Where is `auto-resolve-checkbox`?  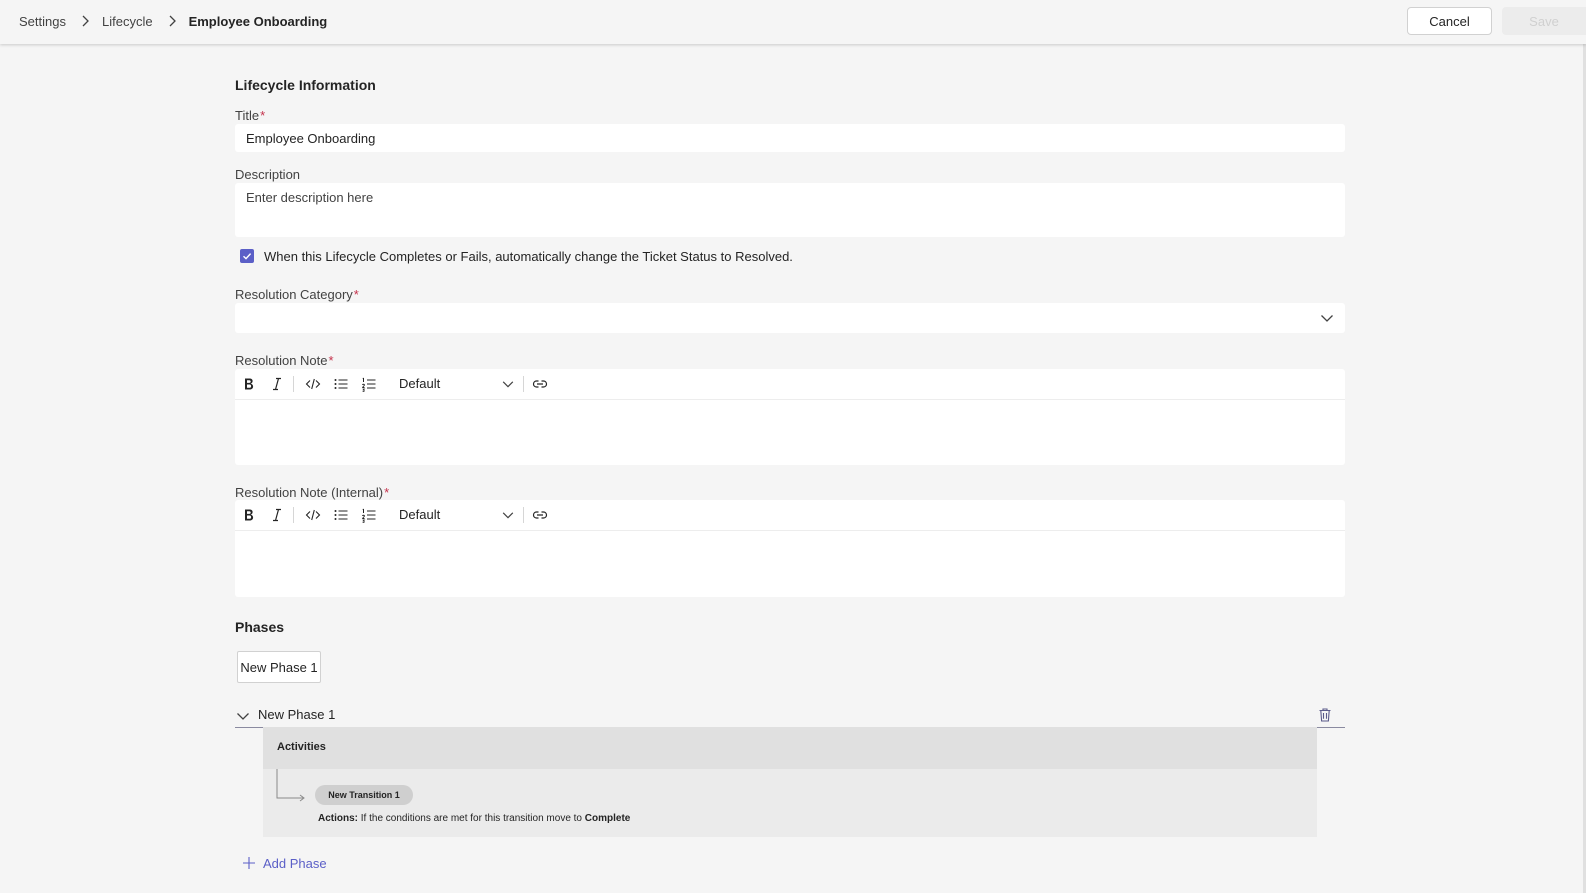 auto-resolve-checkbox is located at coordinates (247, 256).